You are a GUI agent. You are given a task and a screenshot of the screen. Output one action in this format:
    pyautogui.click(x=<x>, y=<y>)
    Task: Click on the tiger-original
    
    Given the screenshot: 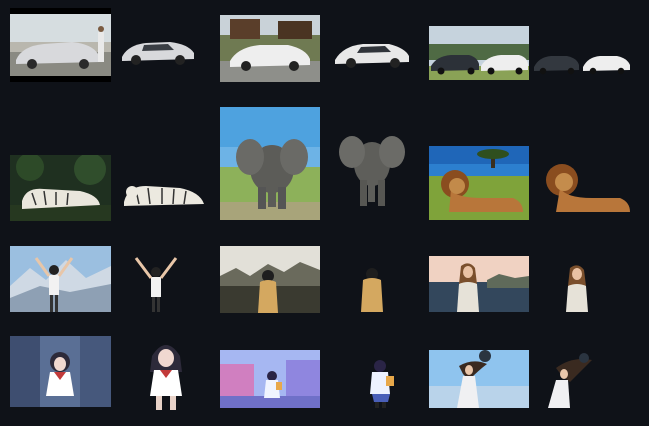 What is the action you would take?
    pyautogui.click(x=60, y=188)
    